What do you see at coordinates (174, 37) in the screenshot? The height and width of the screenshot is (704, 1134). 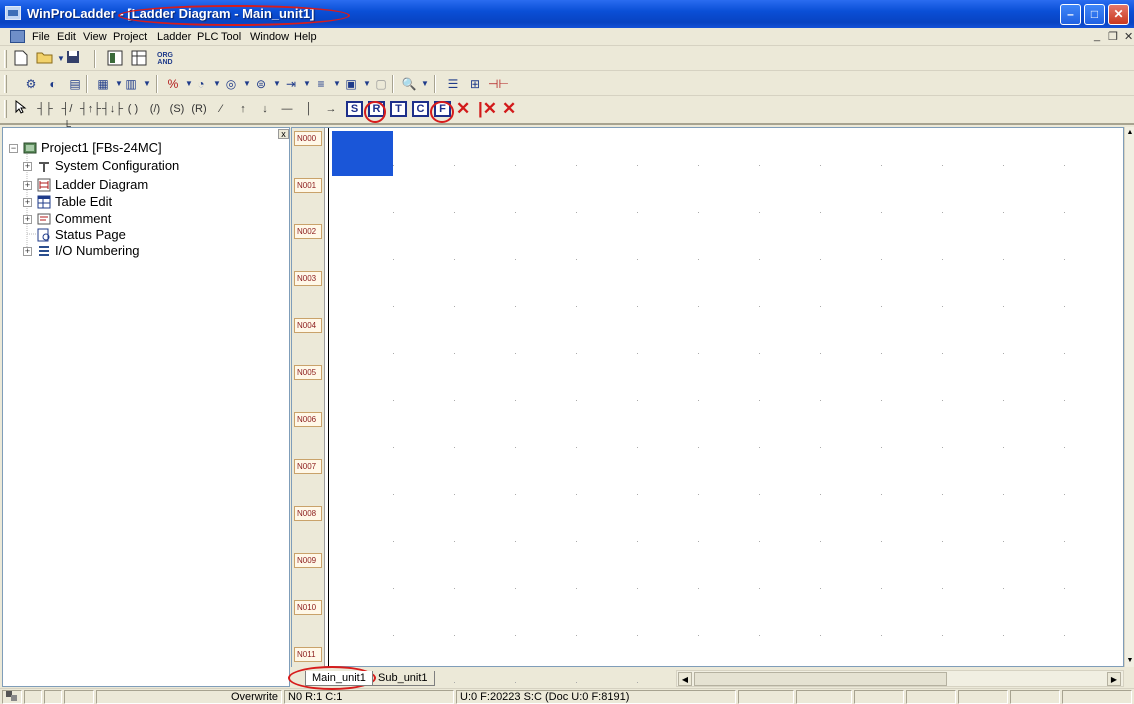 I see `menu-ladder: Ladder` at bounding box center [174, 37].